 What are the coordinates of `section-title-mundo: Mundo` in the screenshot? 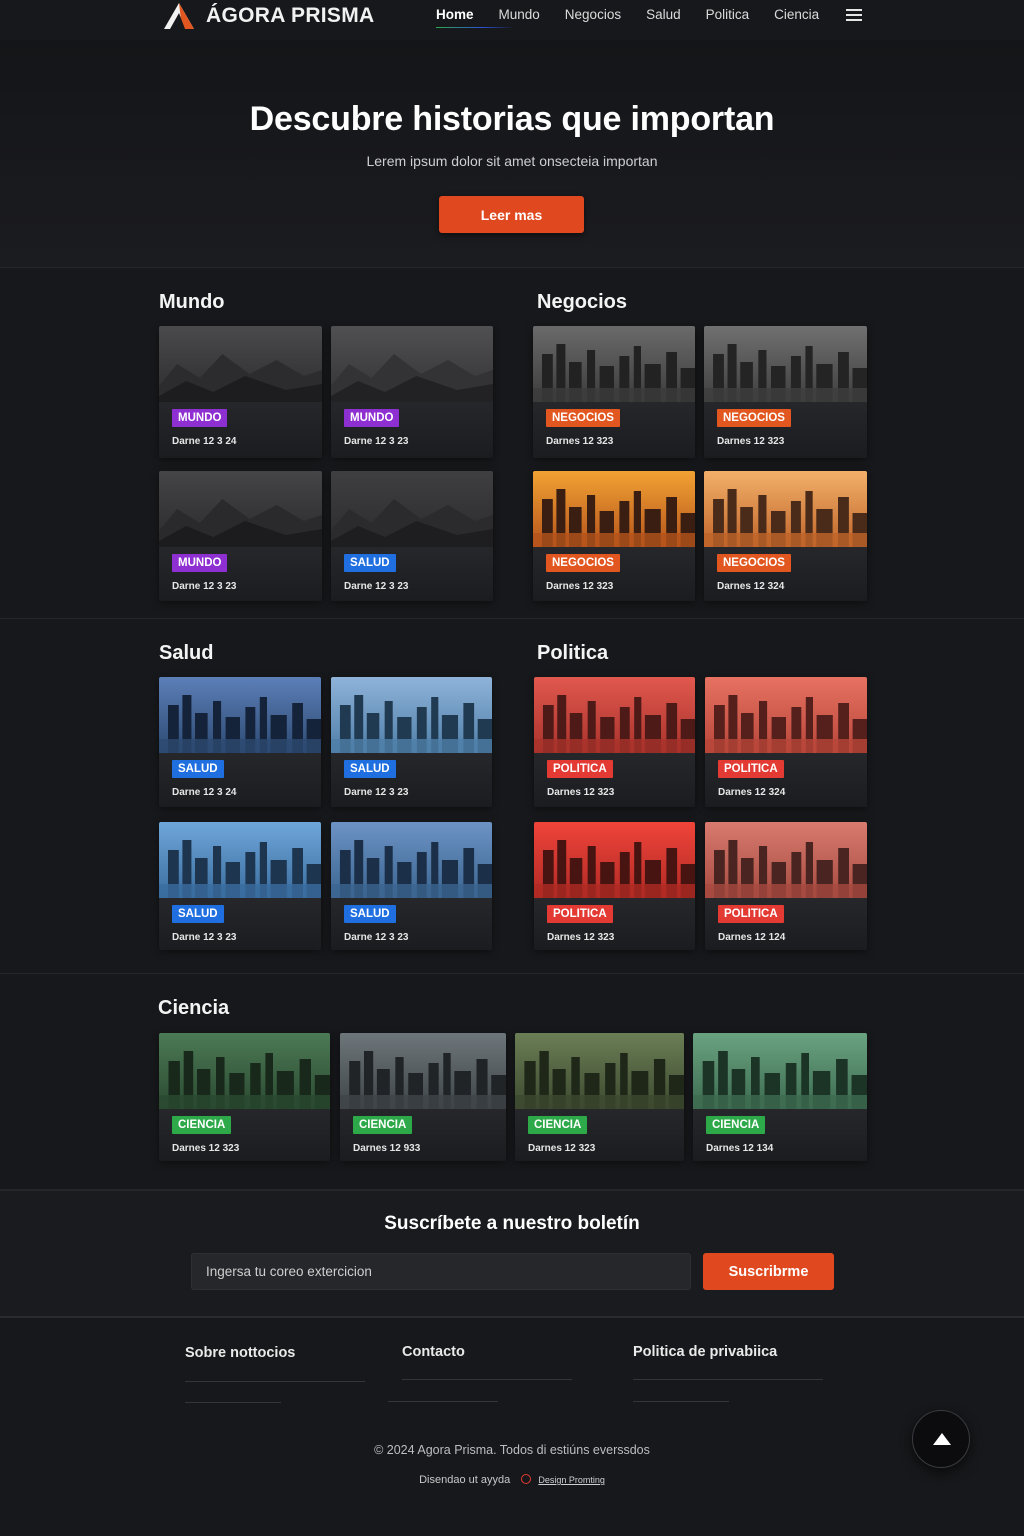 It's located at (192, 302).